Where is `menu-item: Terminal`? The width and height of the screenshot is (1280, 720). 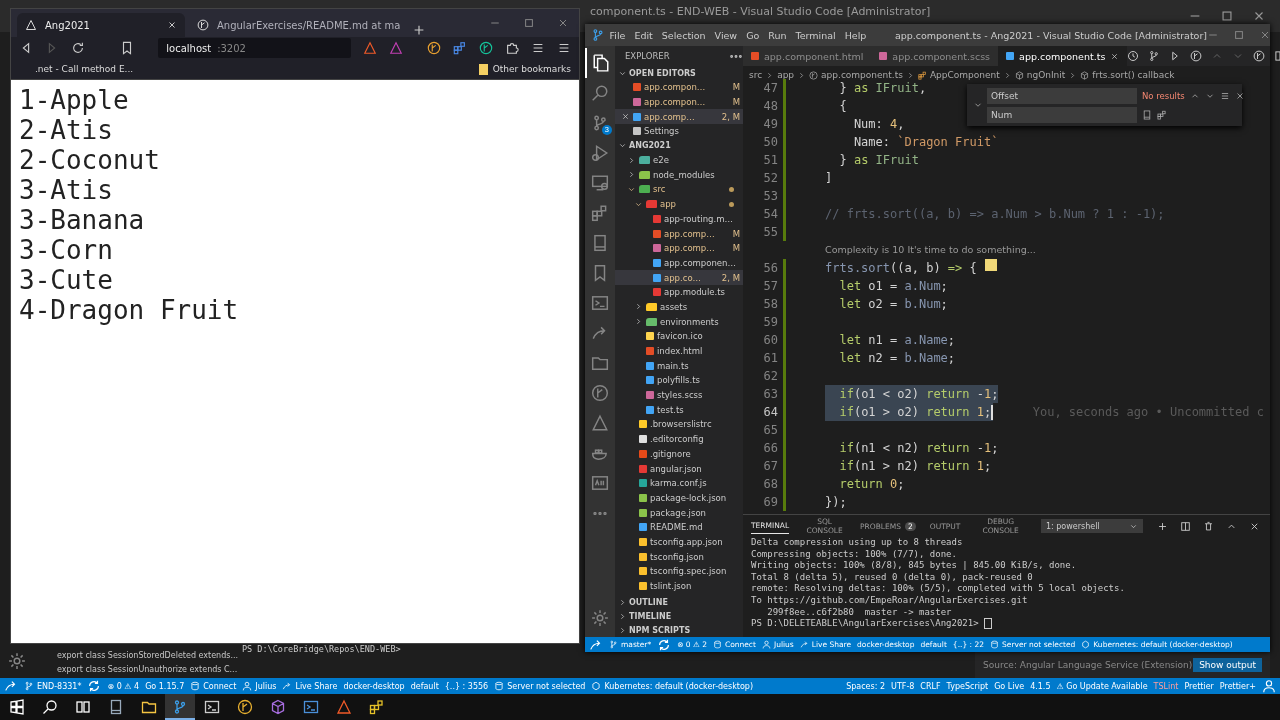
menu-item: Terminal is located at coordinates (816, 35).